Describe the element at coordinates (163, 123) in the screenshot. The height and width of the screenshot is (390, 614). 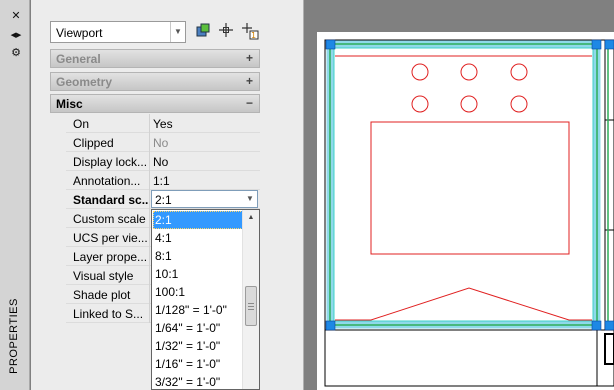
I see `property-row-on: On Yes` at that location.